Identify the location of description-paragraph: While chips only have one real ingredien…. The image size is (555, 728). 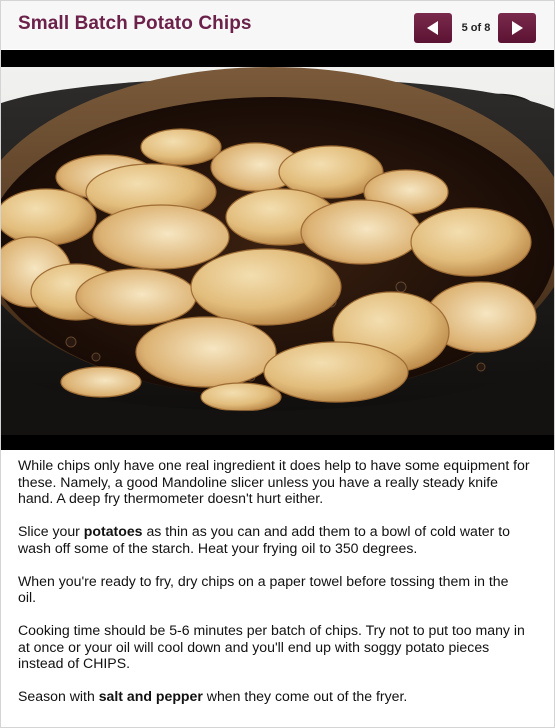
(274, 482).